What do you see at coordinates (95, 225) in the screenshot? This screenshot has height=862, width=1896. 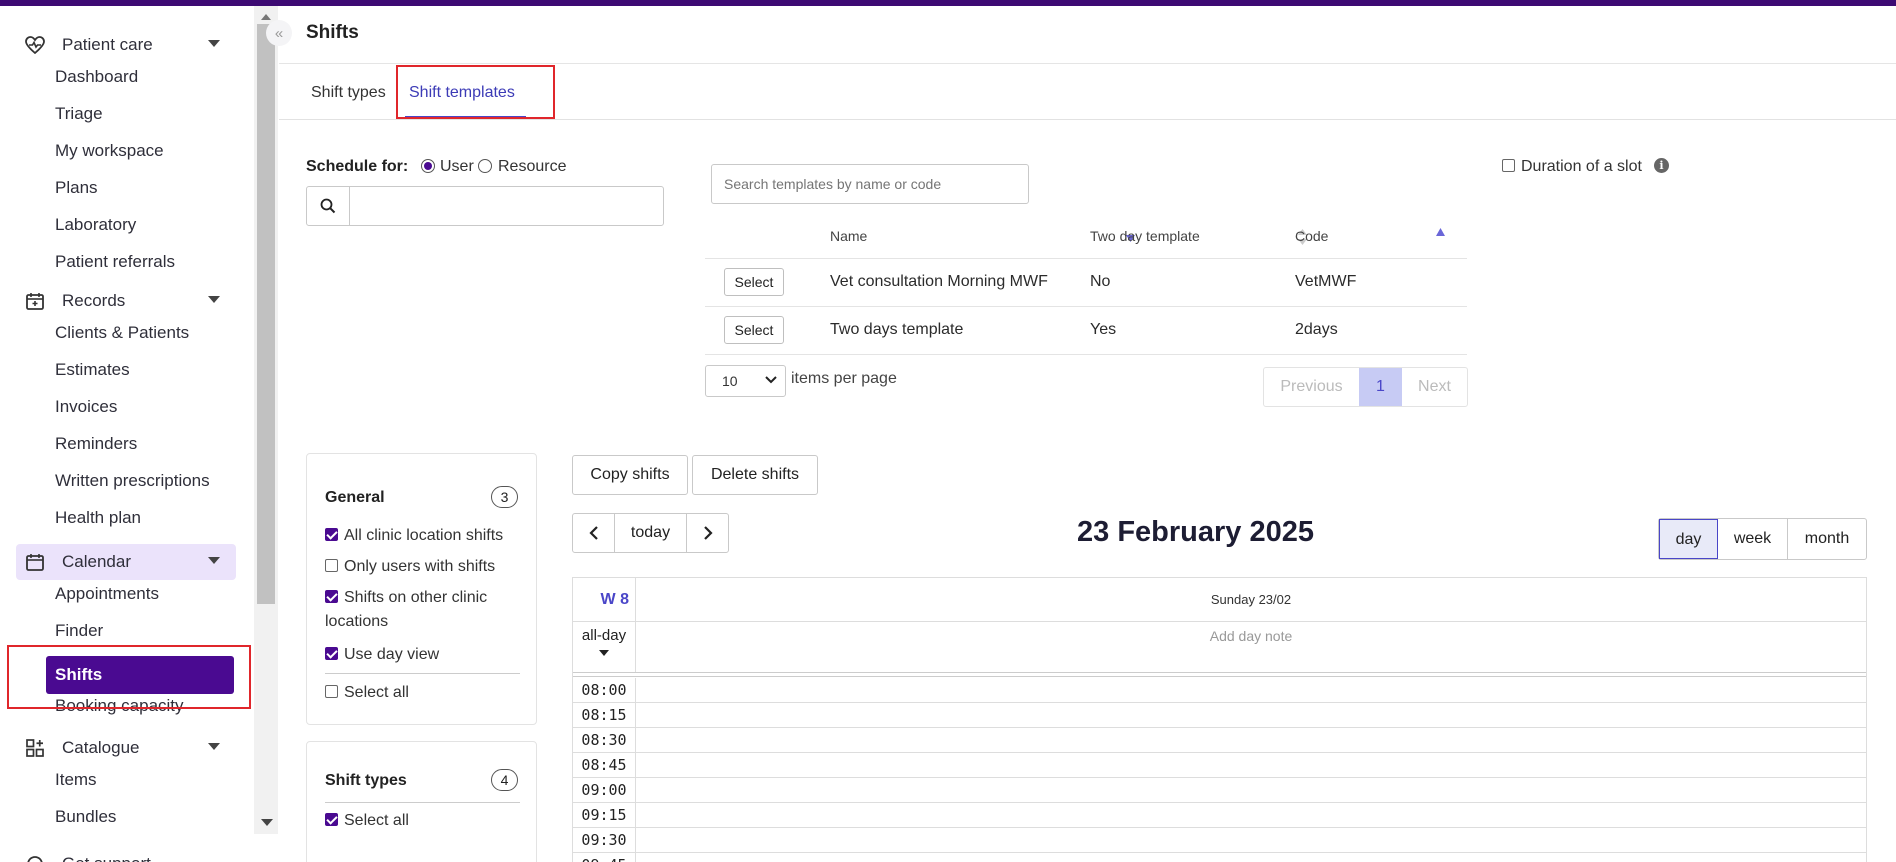 I see `sidebar-item-laboratory: Laboratory` at bounding box center [95, 225].